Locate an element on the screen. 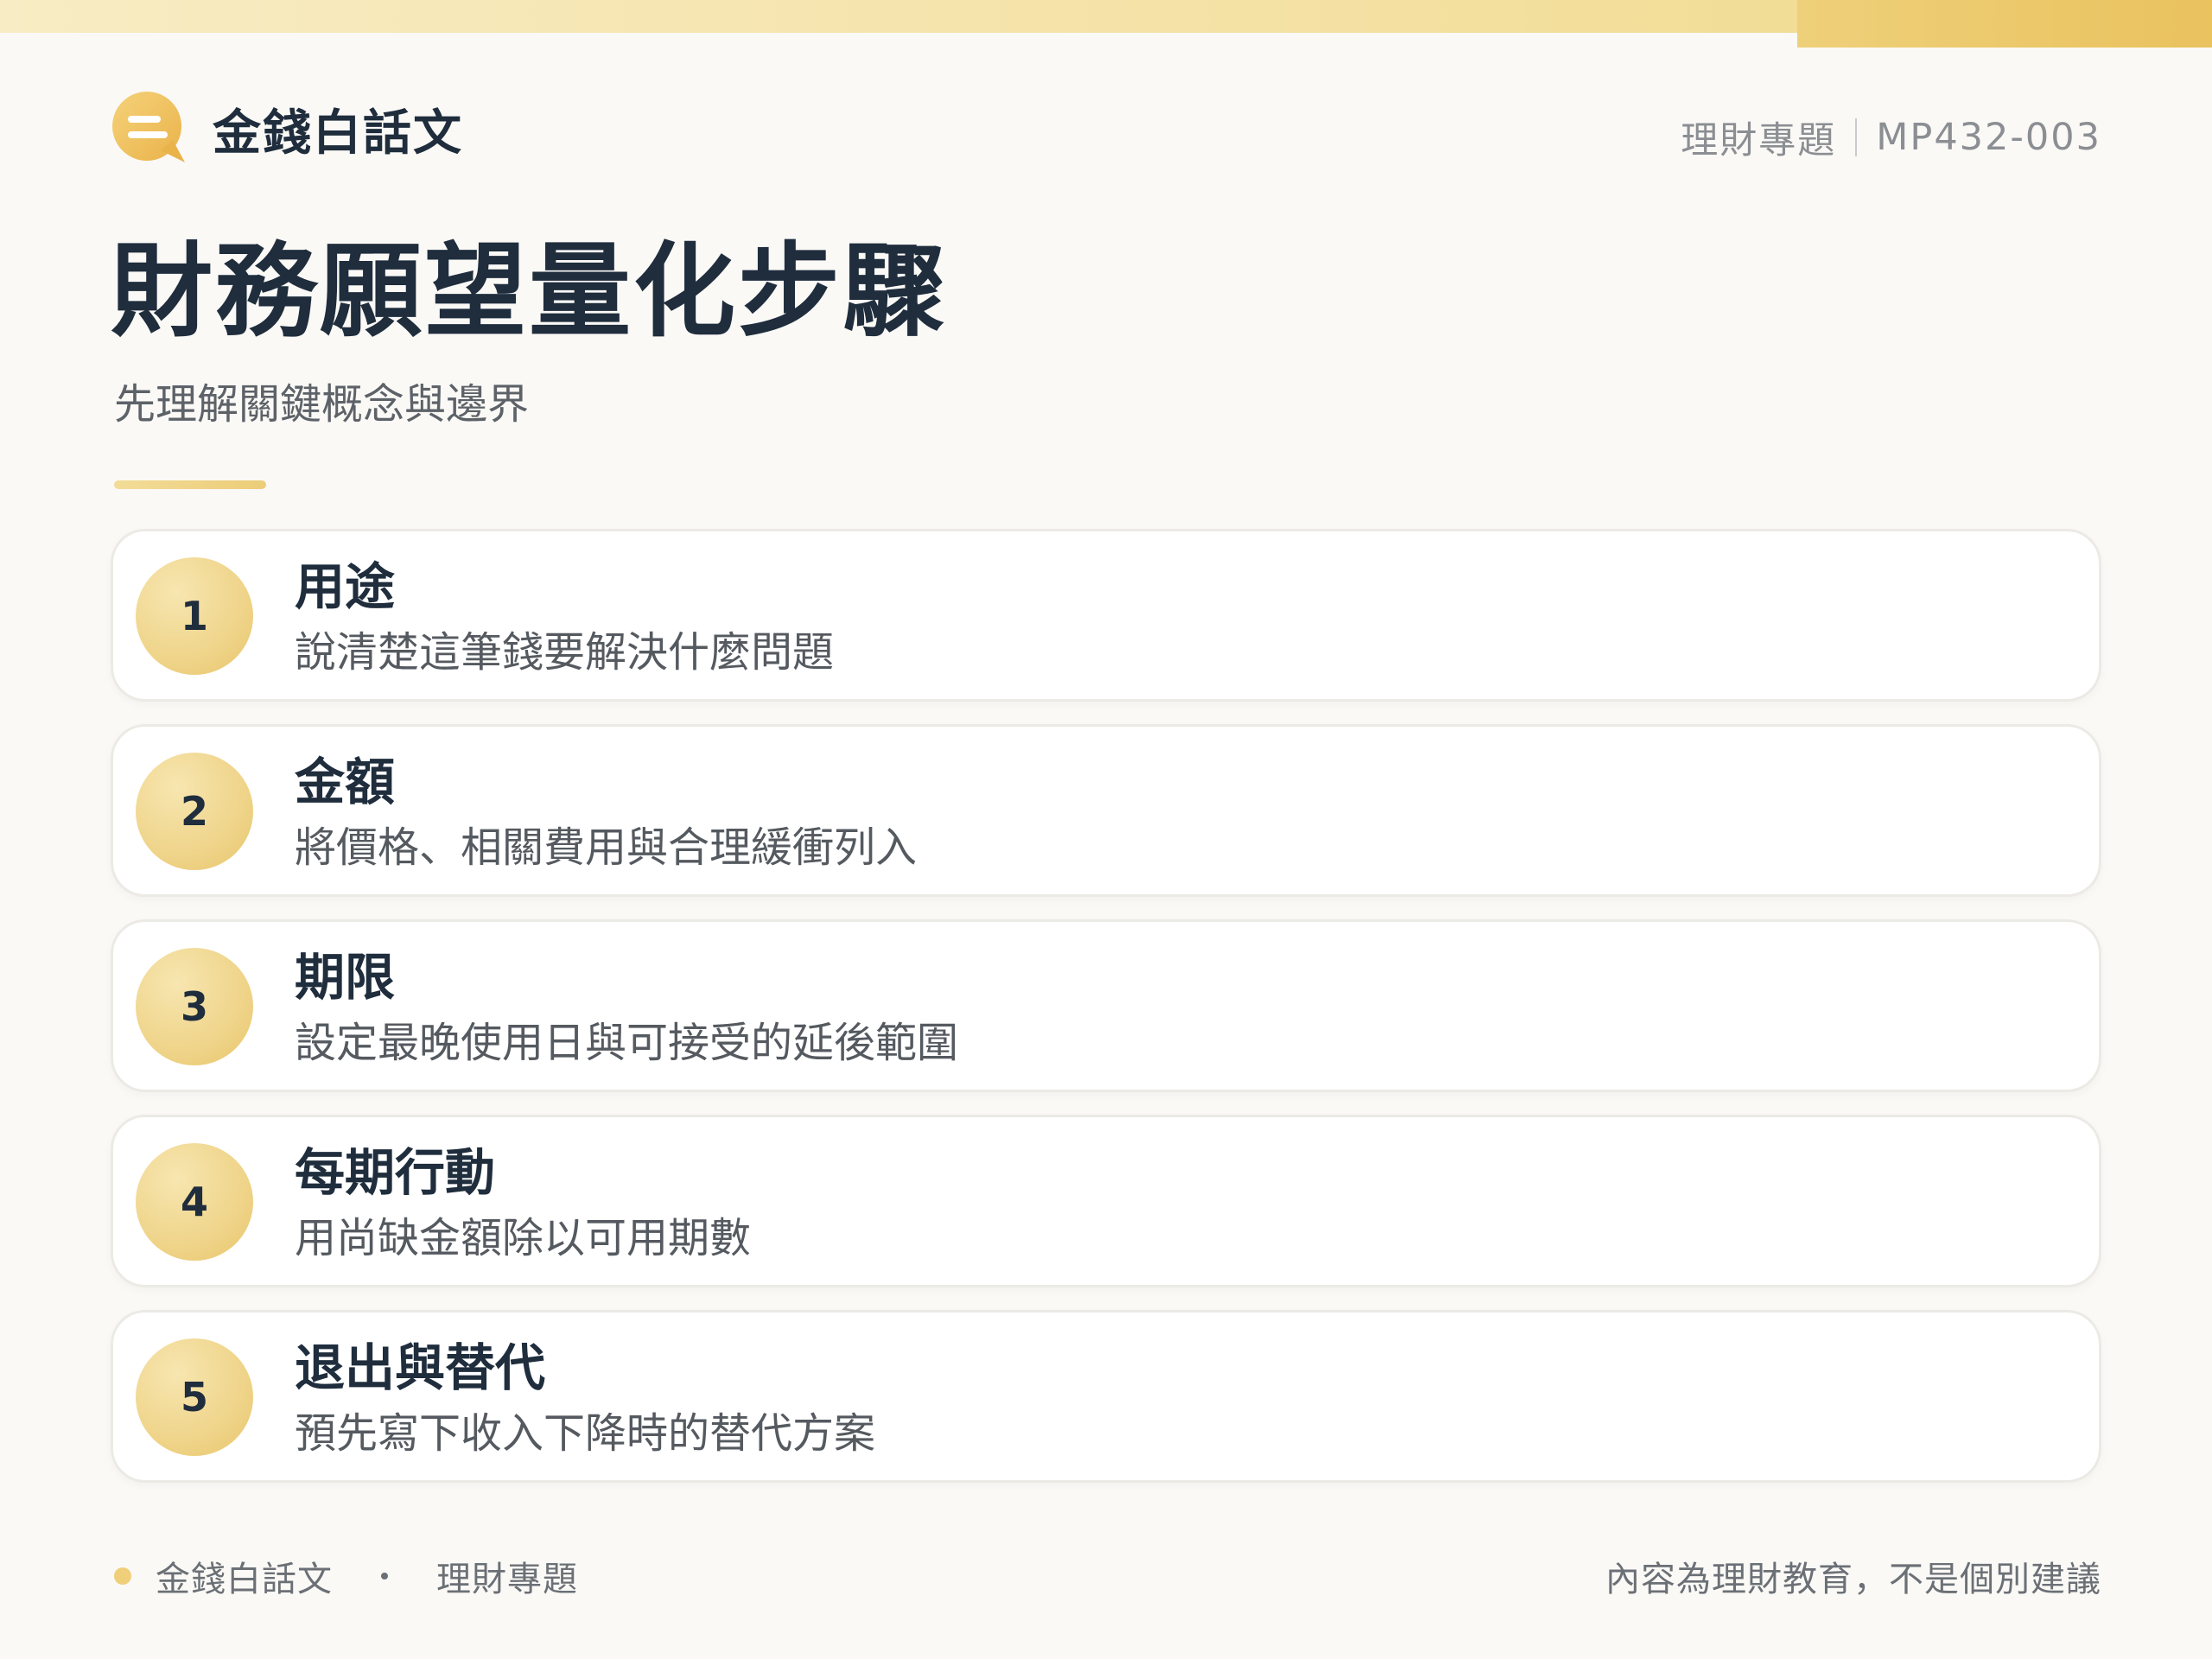 This screenshot has height=1659, width=2212. meta-divider is located at coordinates (1856, 137).